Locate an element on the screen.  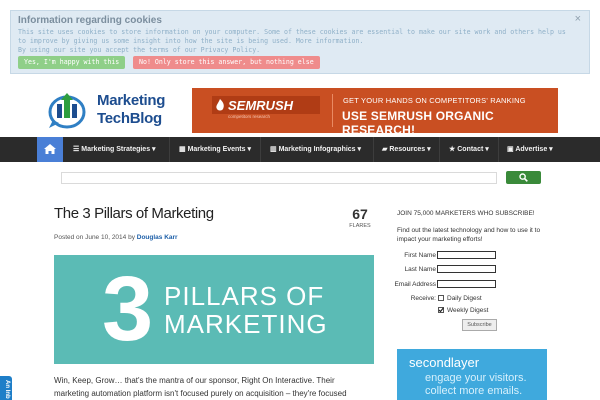
cookie-title: Information regarding cookies is located at coordinates (90, 20).